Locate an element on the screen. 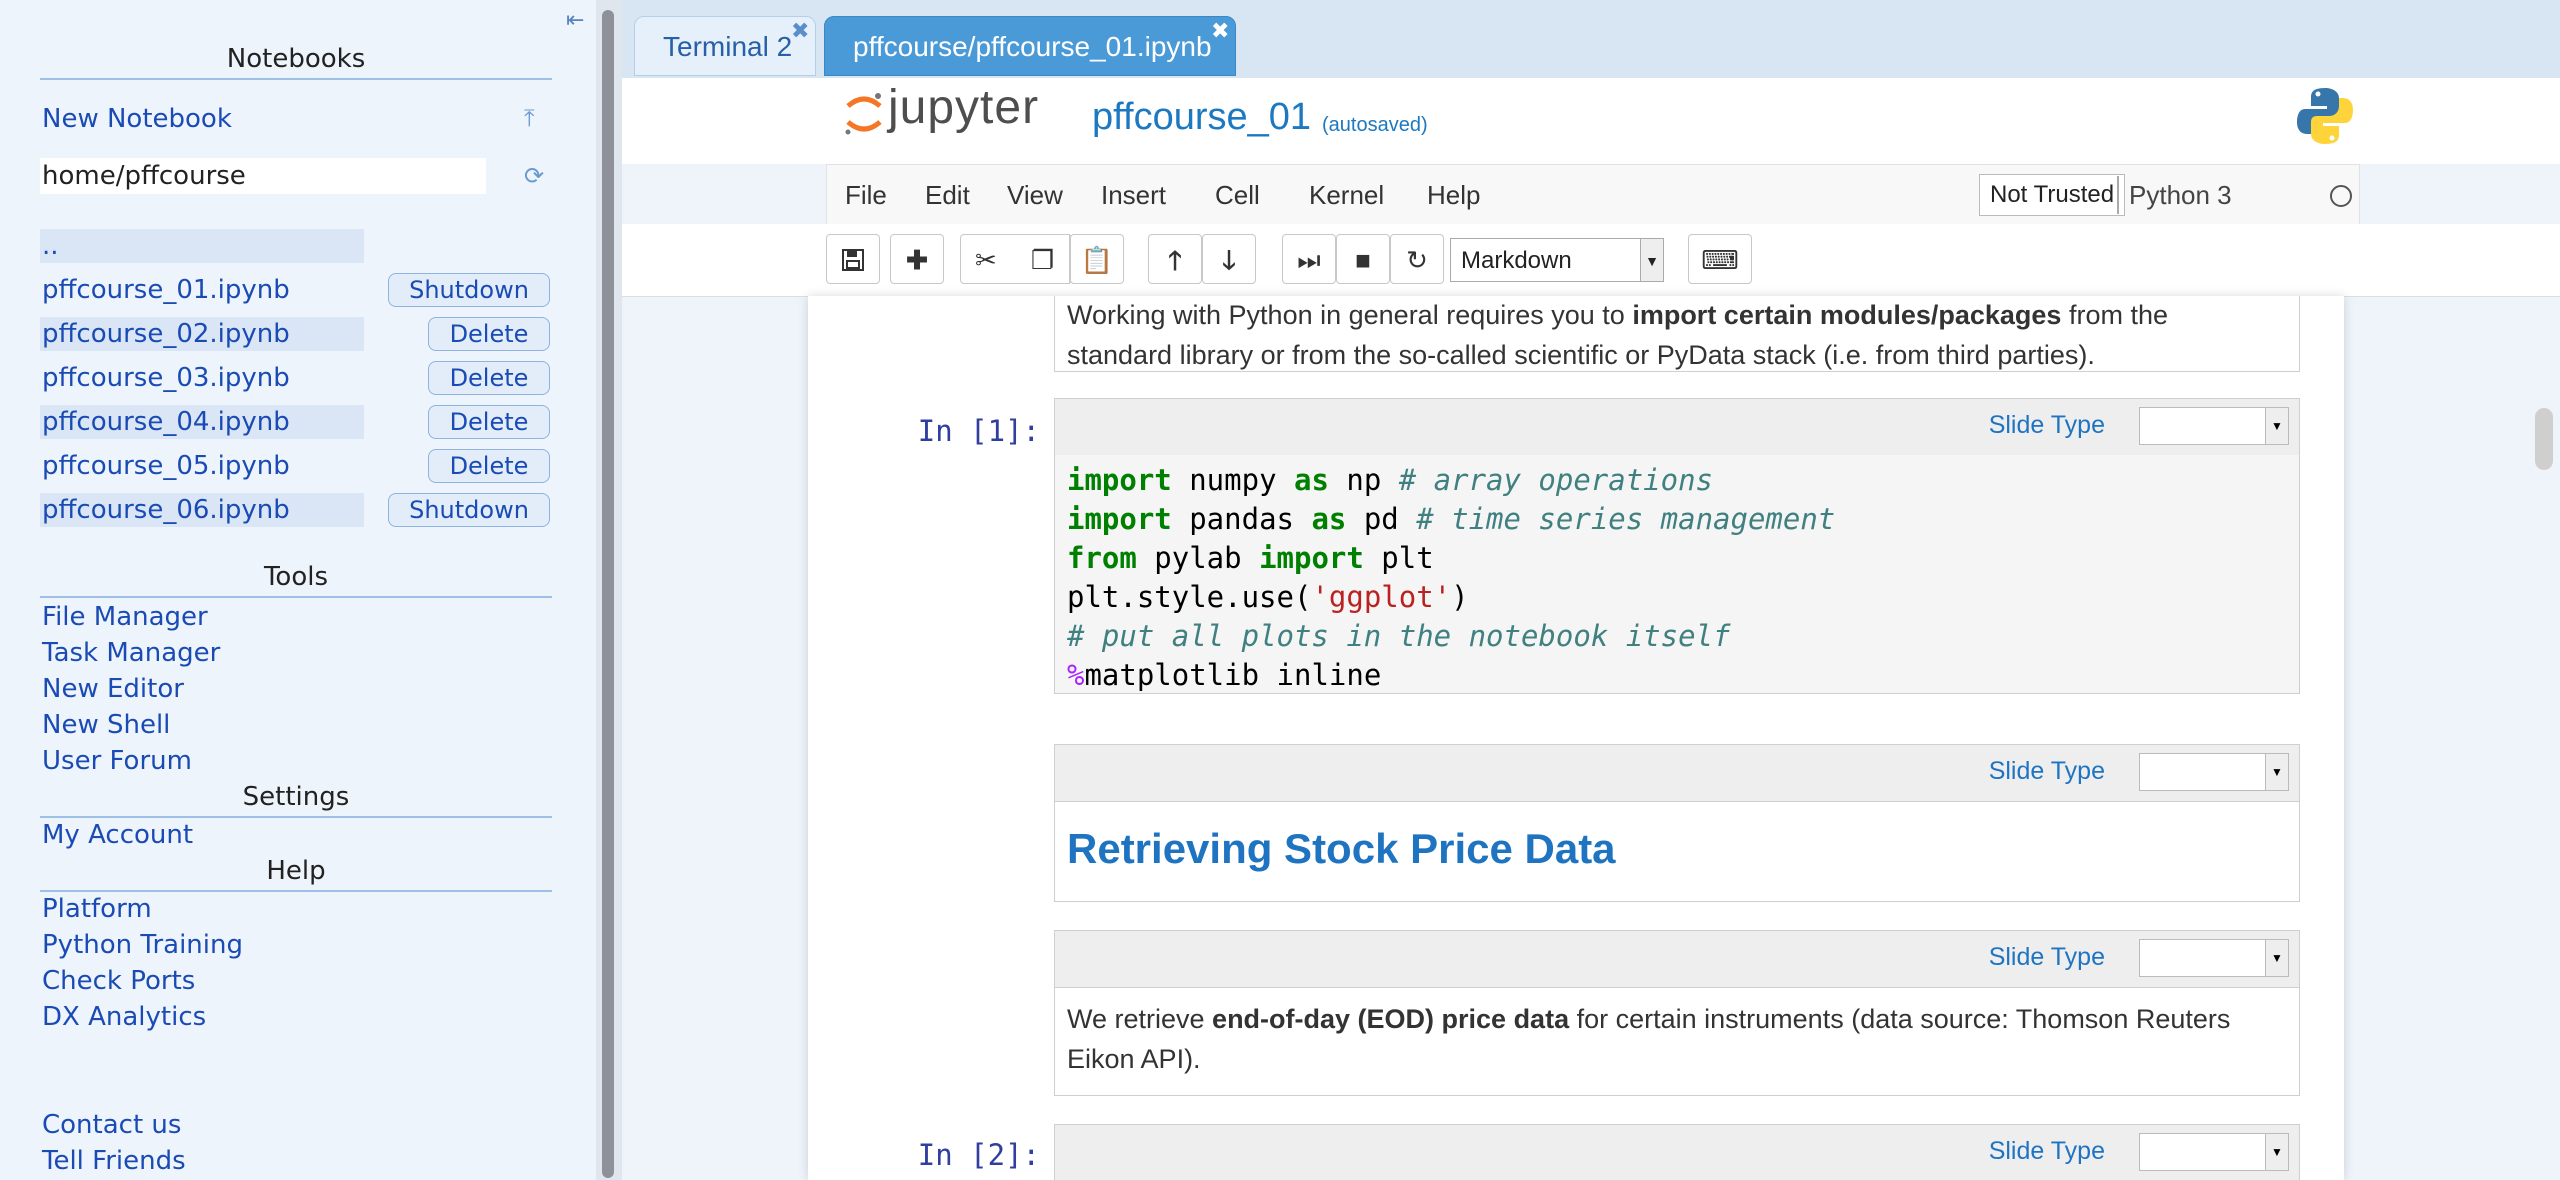 Image resolution: width=2560 pixels, height=1180 pixels. menu-file: File is located at coordinates (866, 195).